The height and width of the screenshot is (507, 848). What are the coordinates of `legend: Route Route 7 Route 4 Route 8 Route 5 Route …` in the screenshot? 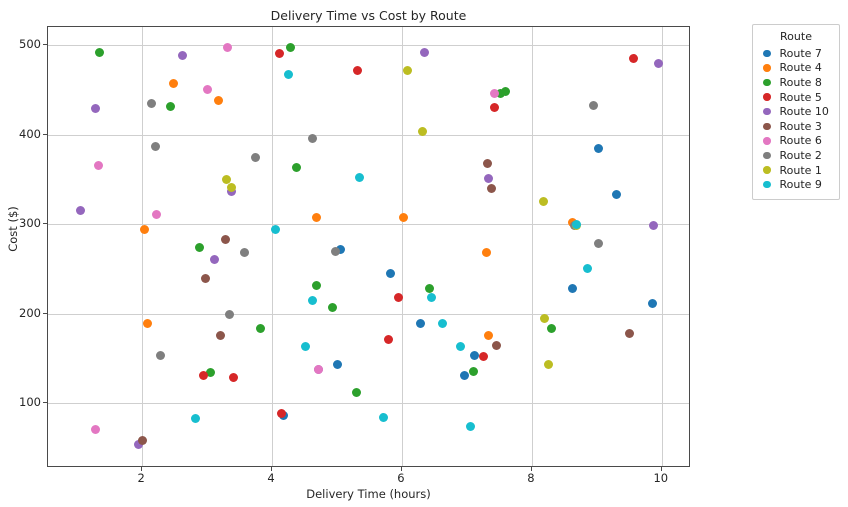 It's located at (796, 112).